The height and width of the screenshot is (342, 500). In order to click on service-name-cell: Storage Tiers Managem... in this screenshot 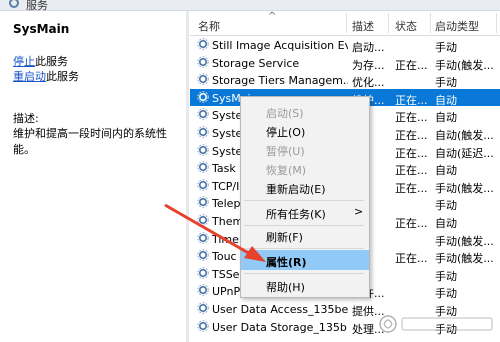, I will do `click(280, 81)`.